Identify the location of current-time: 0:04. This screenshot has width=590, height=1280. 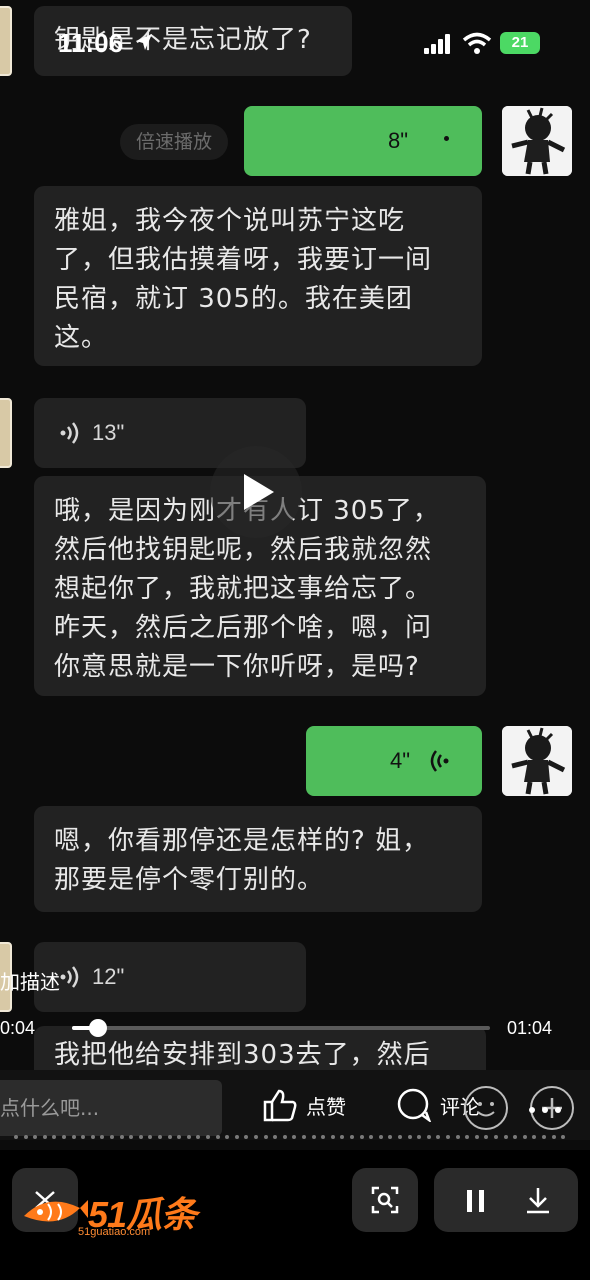
(18, 1028).